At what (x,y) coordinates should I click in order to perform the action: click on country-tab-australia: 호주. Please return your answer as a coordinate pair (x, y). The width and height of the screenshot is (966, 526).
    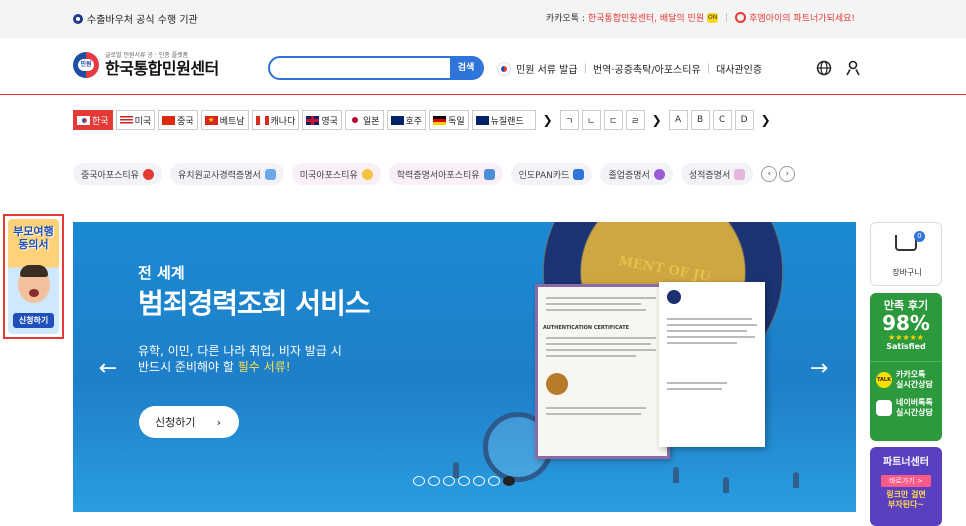
    Looking at the image, I should click on (406, 120).